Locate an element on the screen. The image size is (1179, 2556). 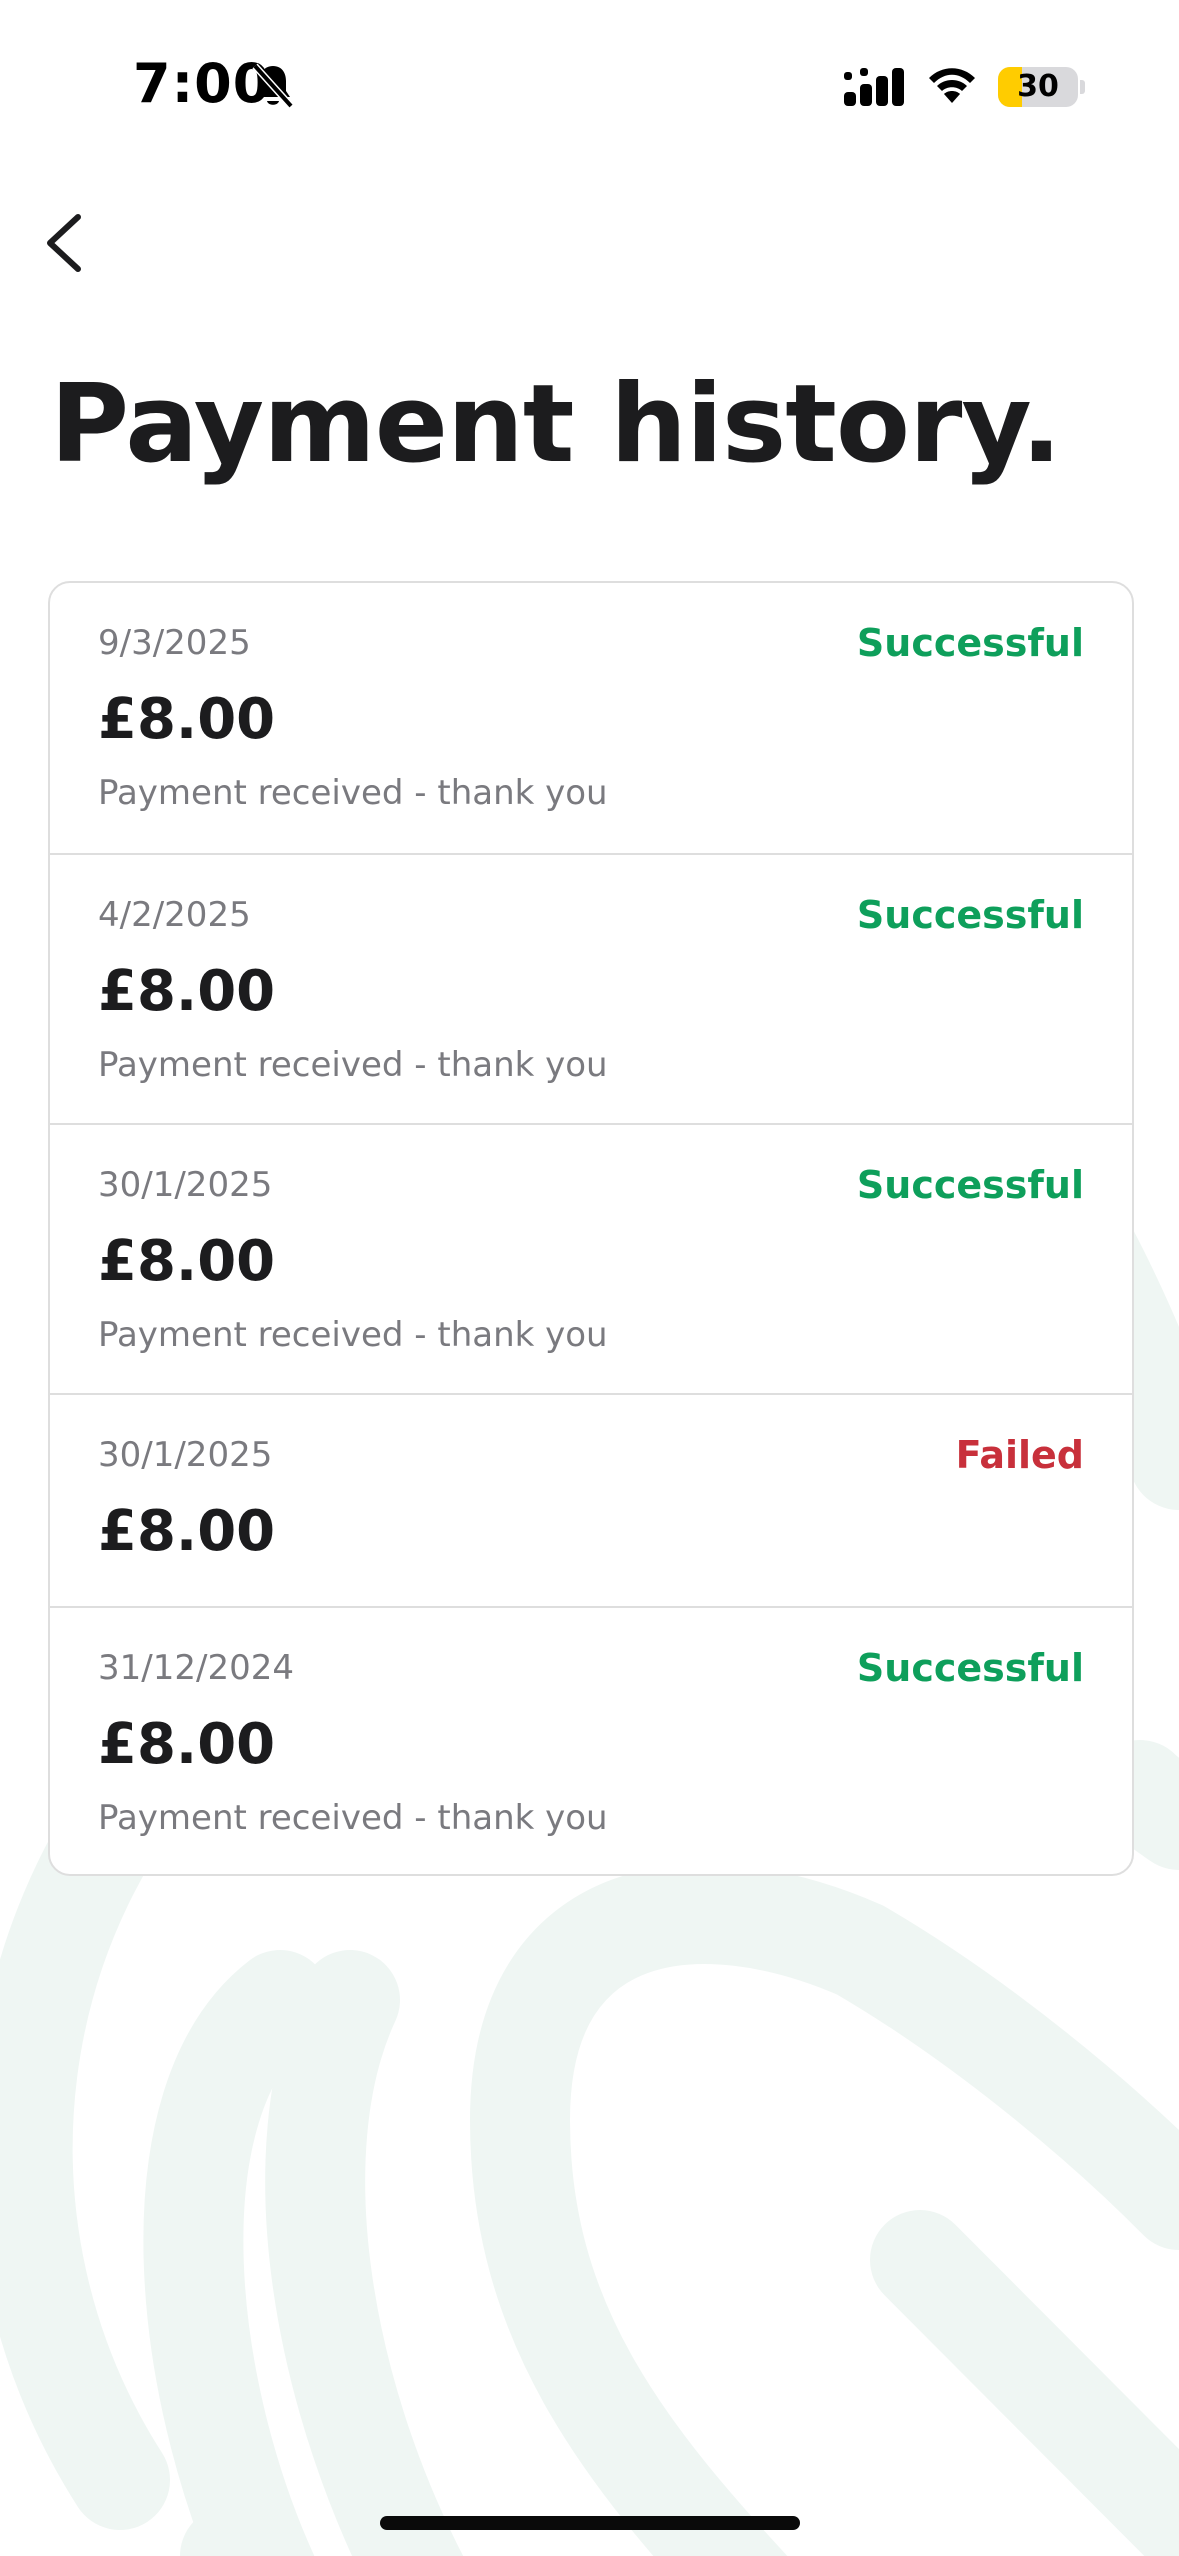
chevron-left-icon is located at coordinates (66, 243).